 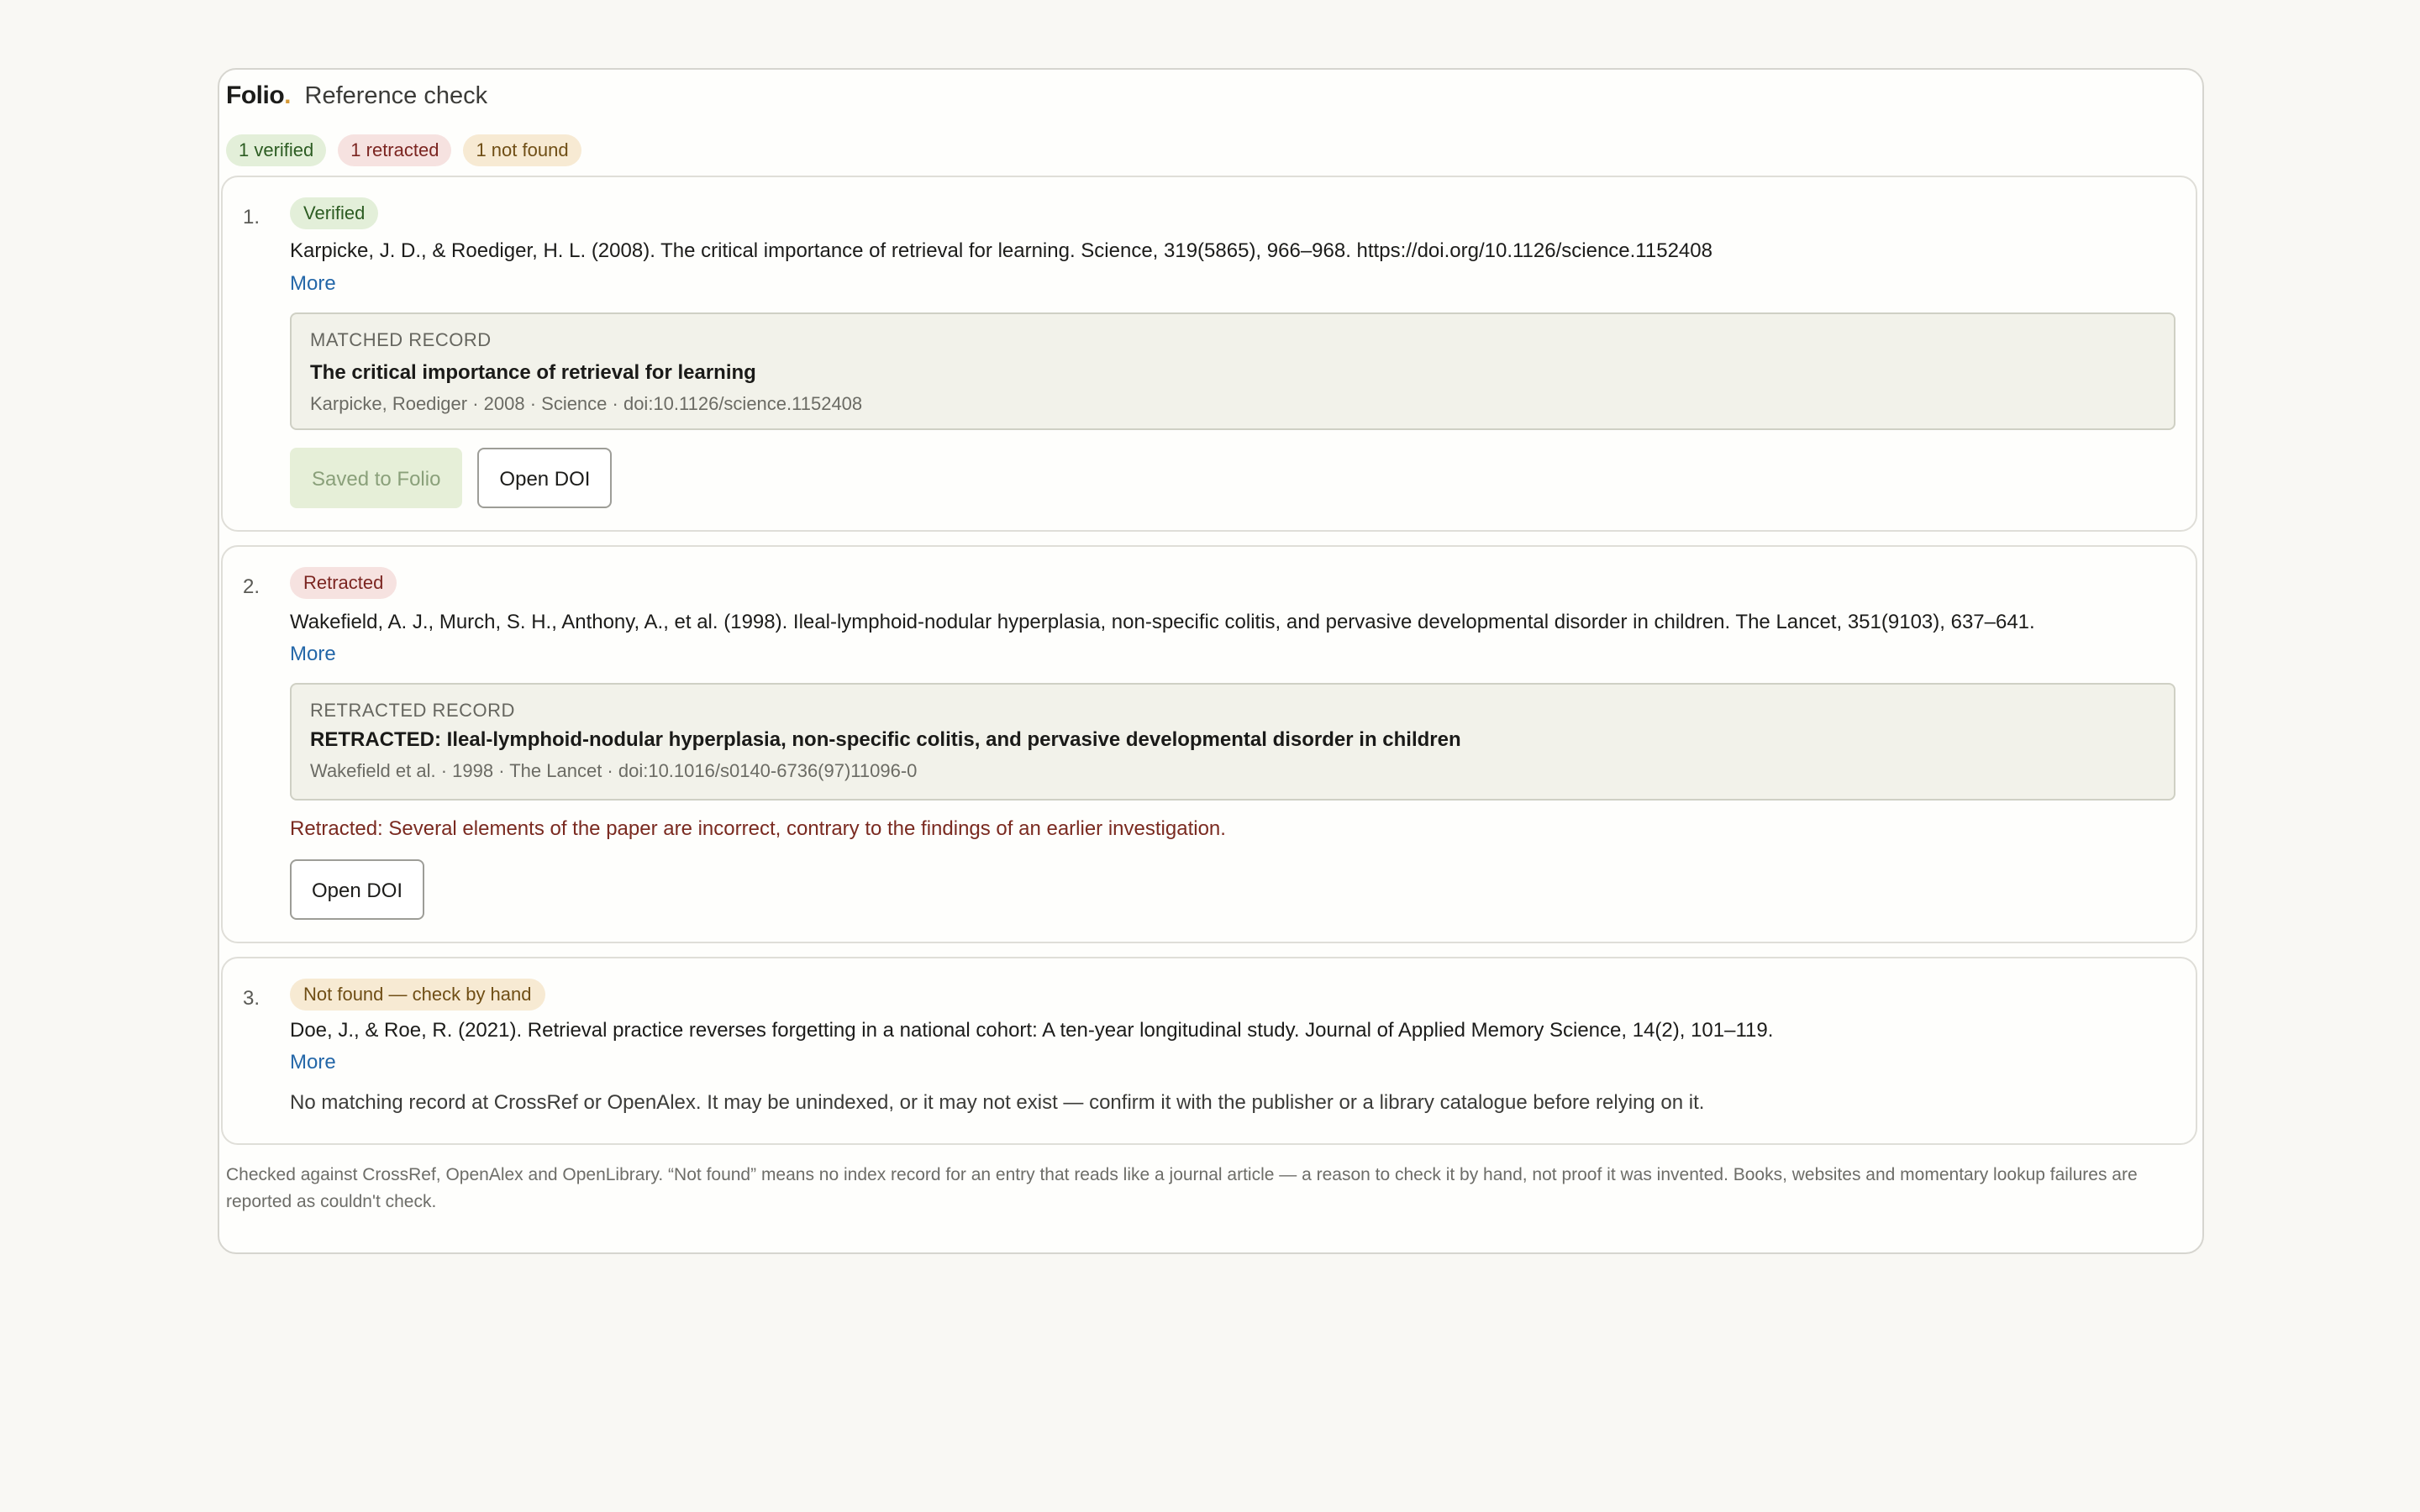 What do you see at coordinates (1214, 150) in the screenshot?
I see `summary-badges: 1 verified 1 retracted 1 not found` at bounding box center [1214, 150].